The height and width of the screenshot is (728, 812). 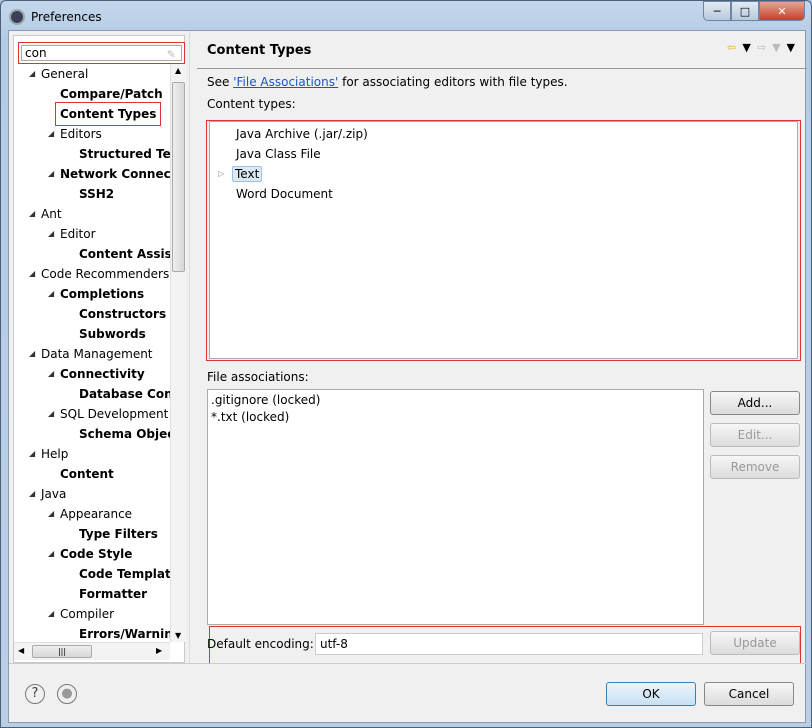 I want to click on tree-item: ◢ SQL Development, so click(x=92, y=414).